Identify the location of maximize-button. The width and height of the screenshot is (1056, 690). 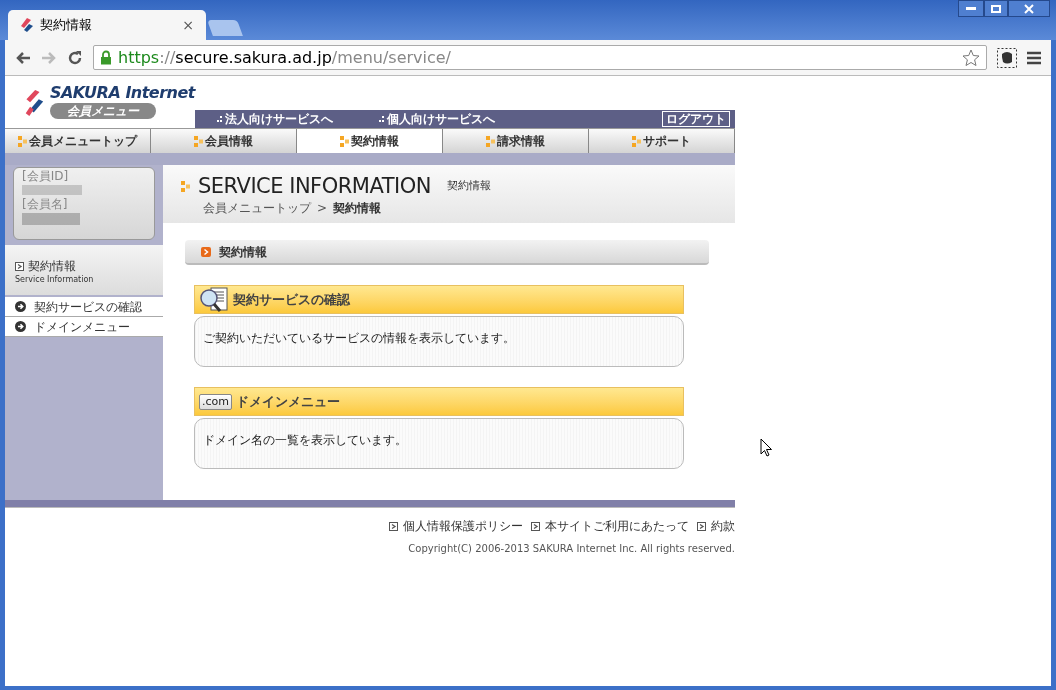
(996, 8).